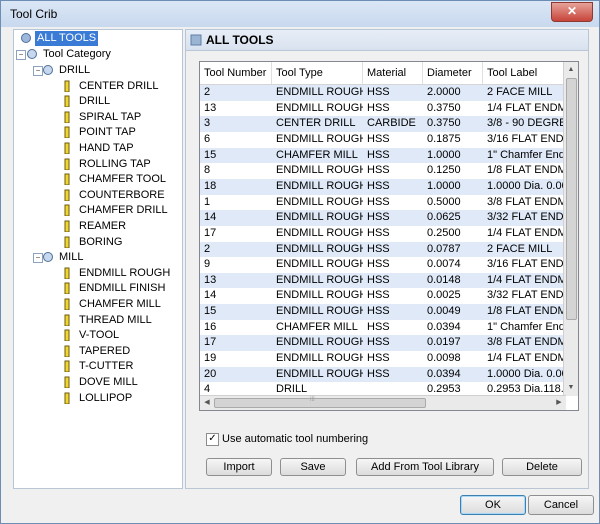  What do you see at coordinates (444, 92) in the screenshot?
I see `table-cell: 2.0000` at bounding box center [444, 92].